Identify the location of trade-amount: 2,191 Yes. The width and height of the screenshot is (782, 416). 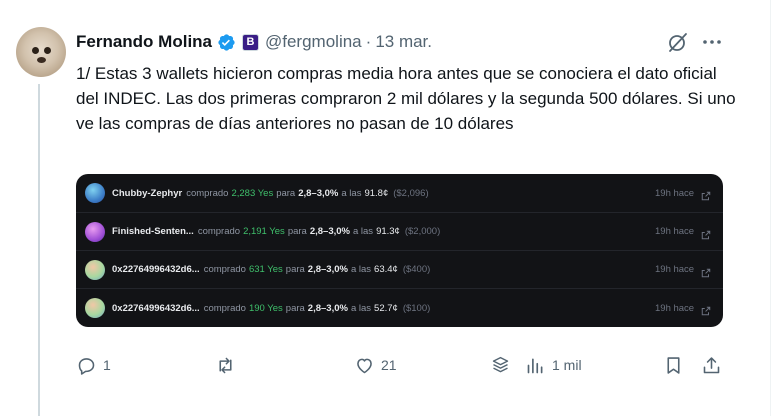
(264, 231).